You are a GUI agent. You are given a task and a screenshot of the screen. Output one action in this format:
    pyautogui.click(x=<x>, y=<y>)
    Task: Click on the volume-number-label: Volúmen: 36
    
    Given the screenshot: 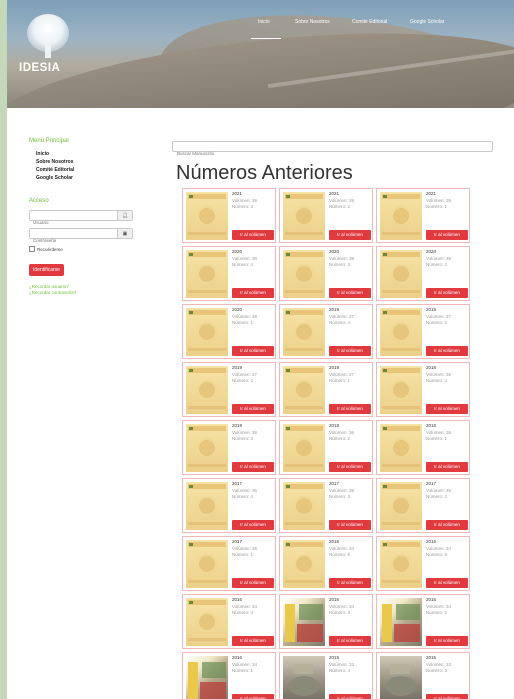 What is the action you would take?
    pyautogui.click(x=342, y=432)
    